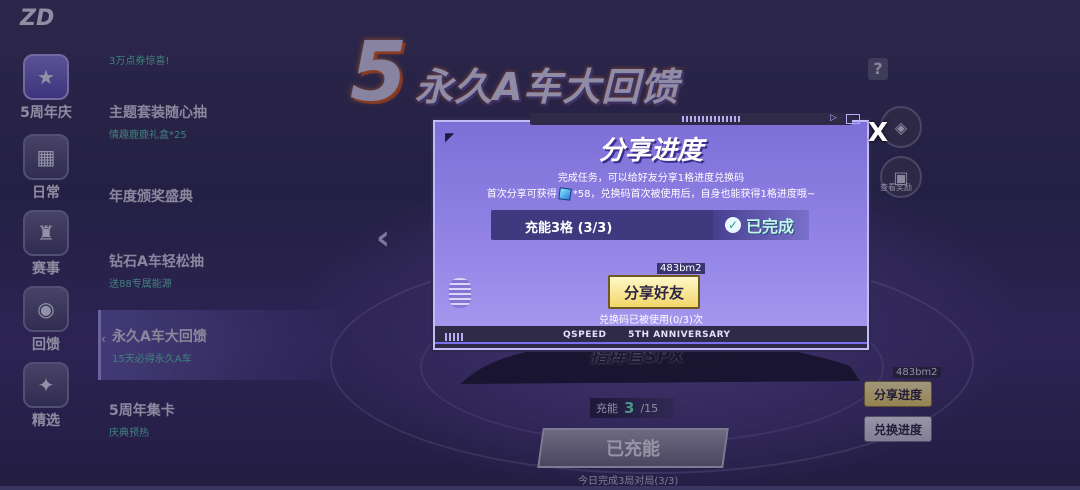 This screenshot has width=1080, height=490. I want to click on footer-stripe, so click(455, 337).